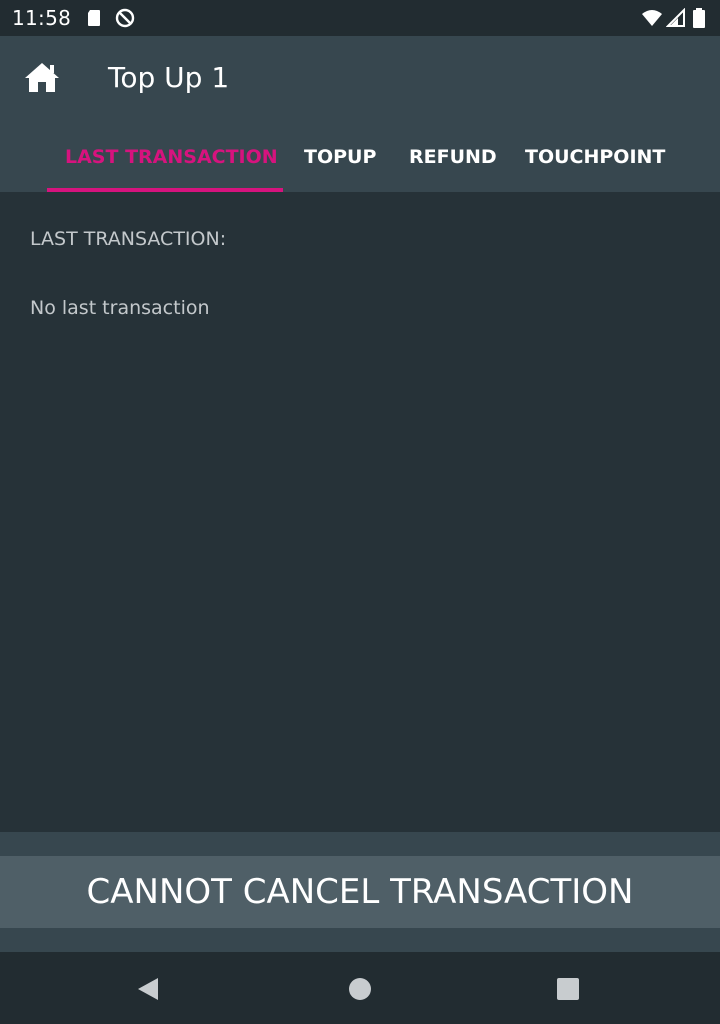 This screenshot has width=720, height=1024. What do you see at coordinates (360, 18) in the screenshot?
I see `status-bar: 11:58` at bounding box center [360, 18].